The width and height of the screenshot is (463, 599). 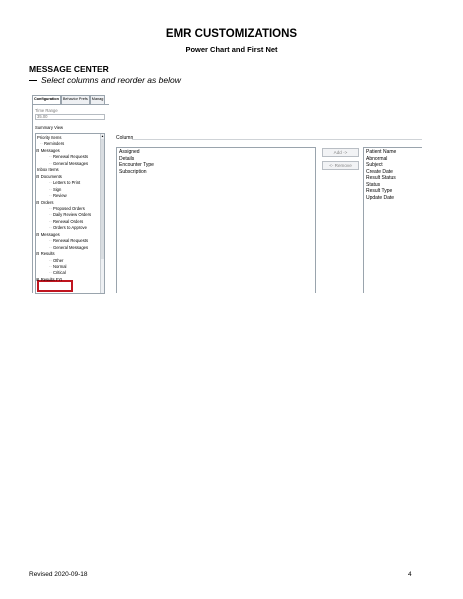 I want to click on document-subtitle: Power Chart and First Net, so click(x=231, y=49).